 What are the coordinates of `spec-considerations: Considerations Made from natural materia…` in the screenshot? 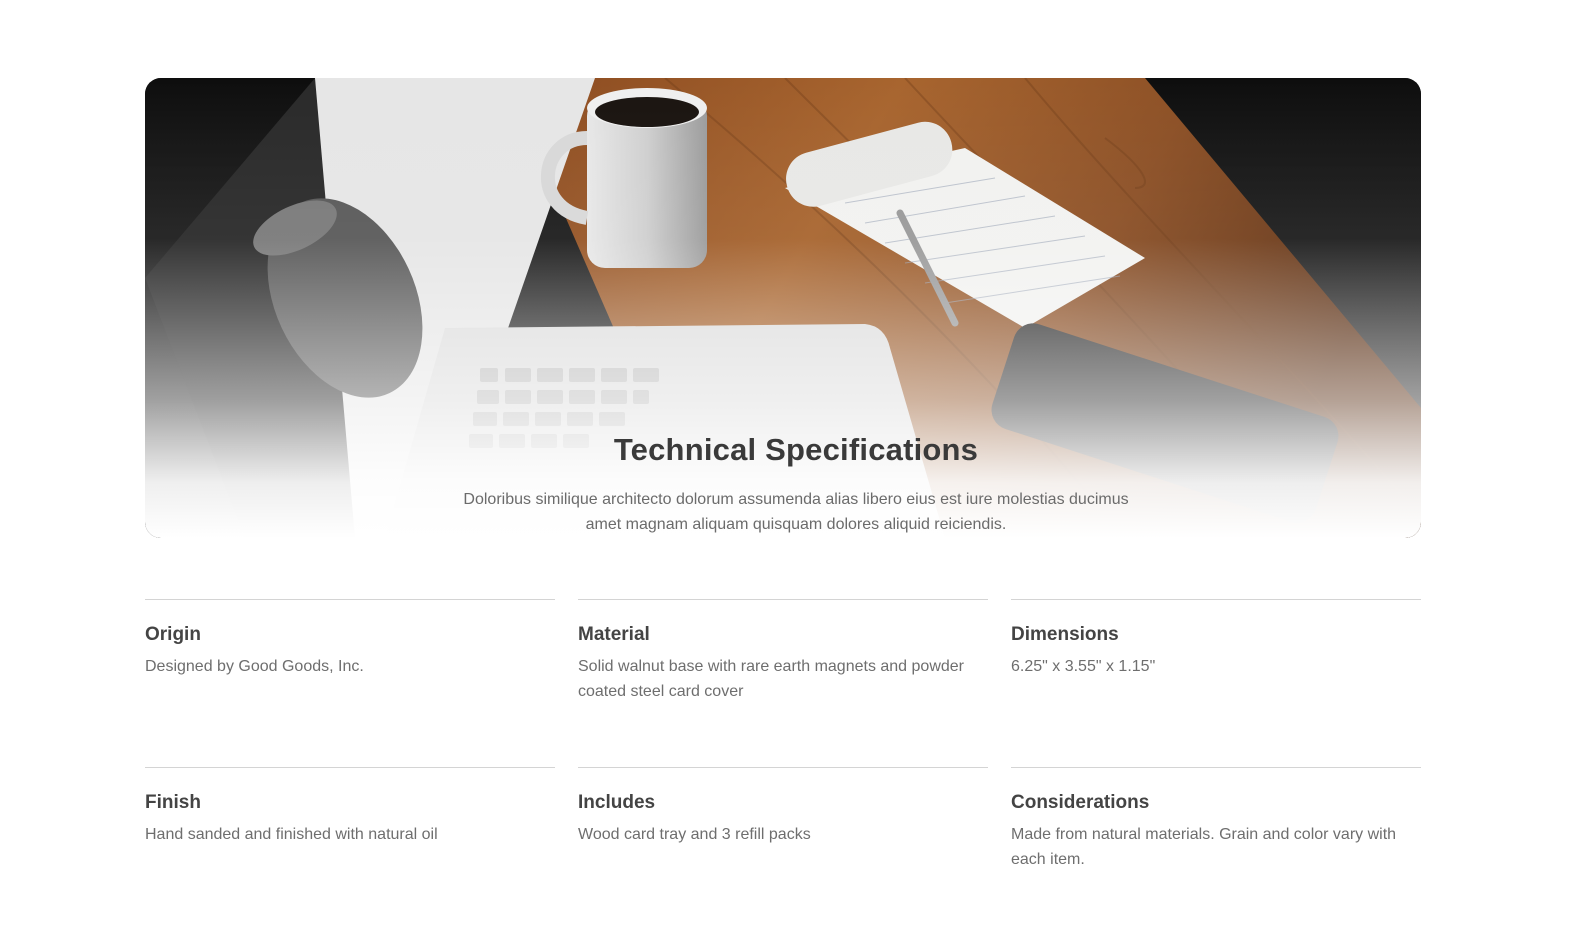 It's located at (1216, 851).